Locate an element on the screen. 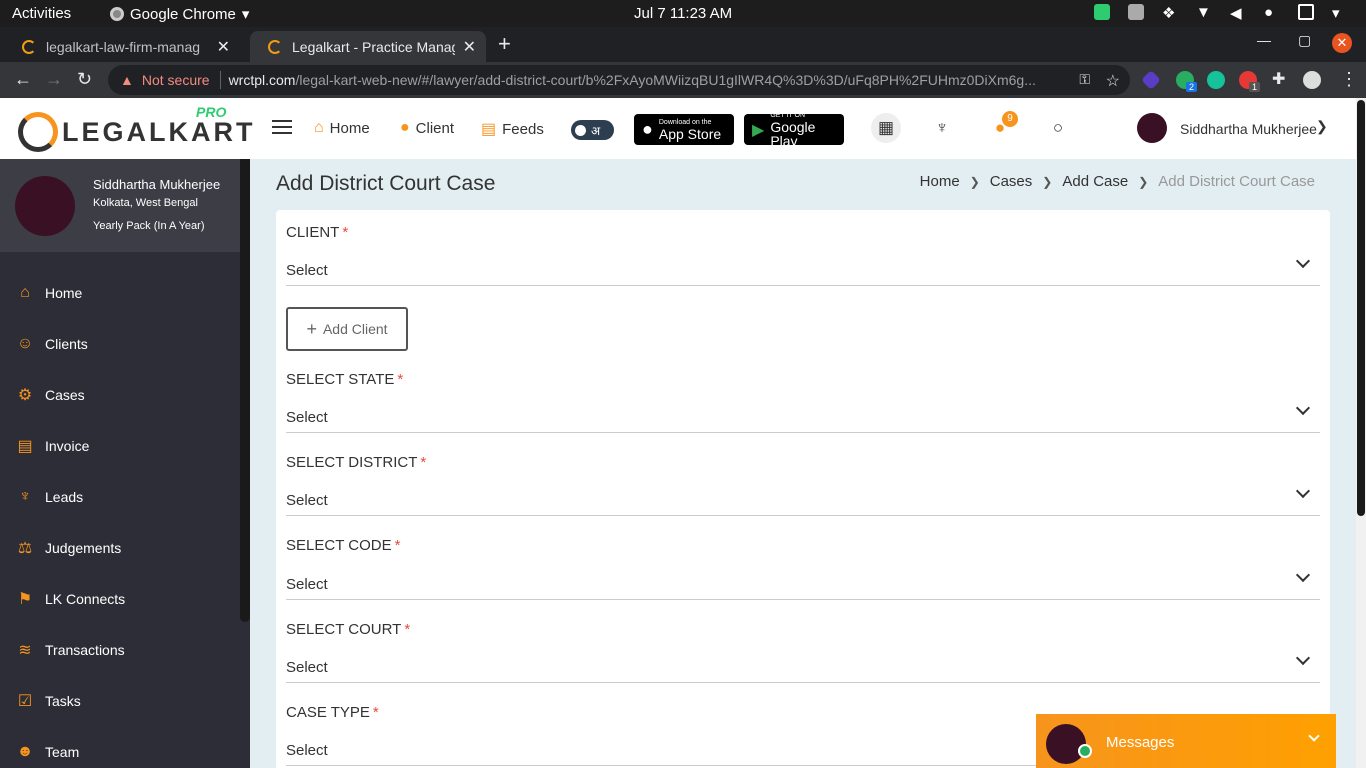 This screenshot has height=768, width=1366. profile-location: Kolkata, West Bengal is located at coordinates (145, 203).